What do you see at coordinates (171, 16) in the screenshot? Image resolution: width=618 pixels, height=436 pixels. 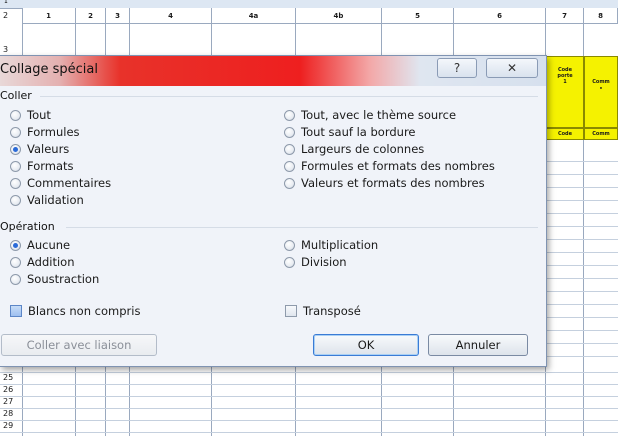 I see `column-header-4: 4` at bounding box center [171, 16].